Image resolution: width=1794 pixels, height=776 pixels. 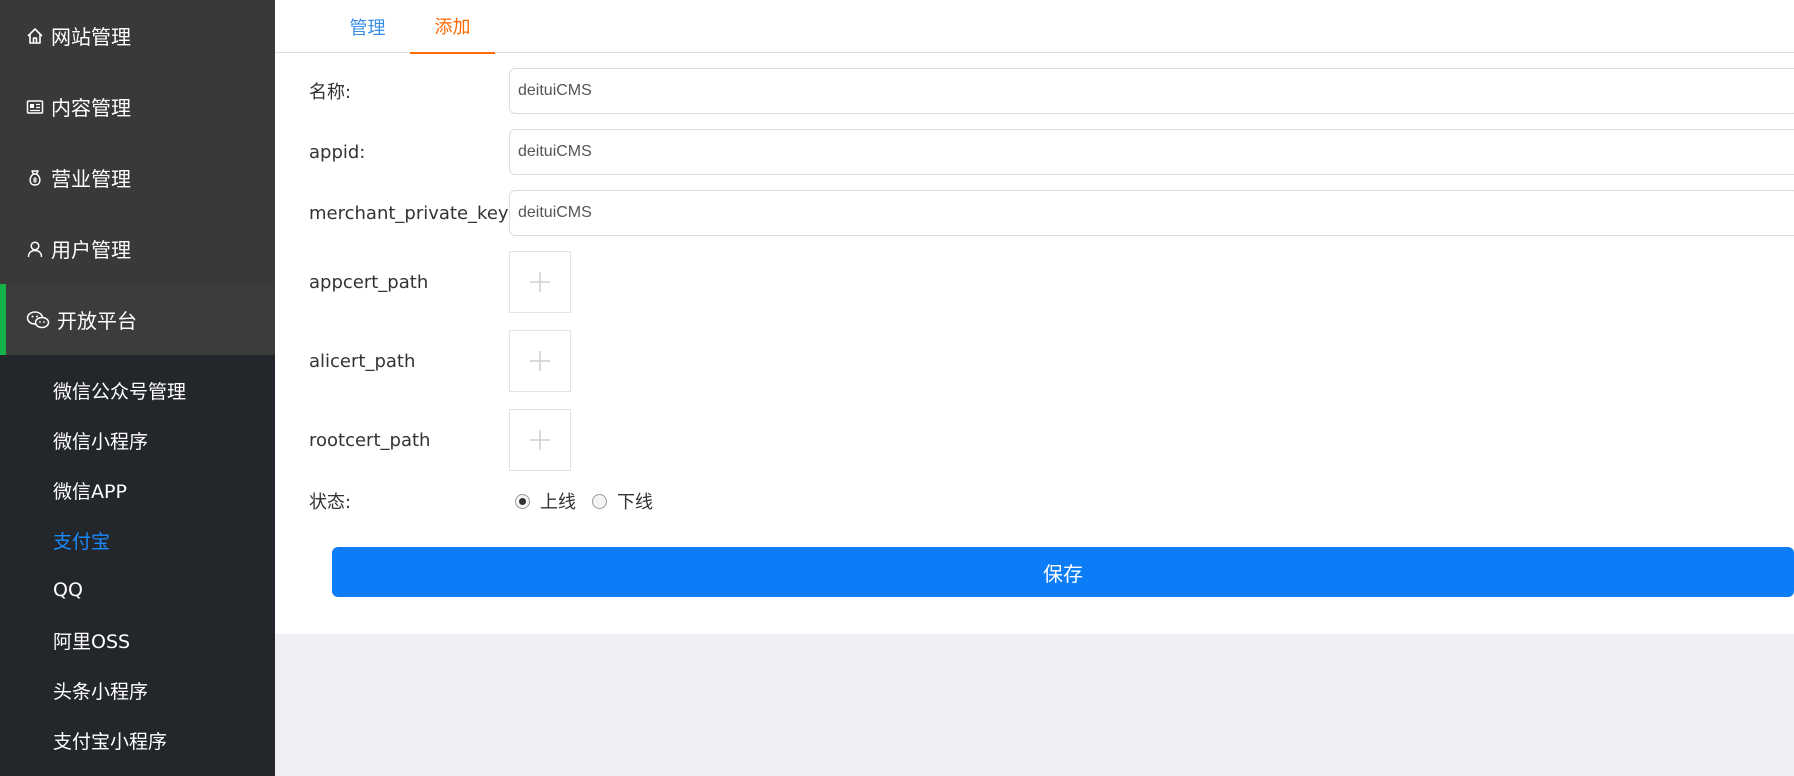 I want to click on status-radio-offline, so click(x=599, y=501).